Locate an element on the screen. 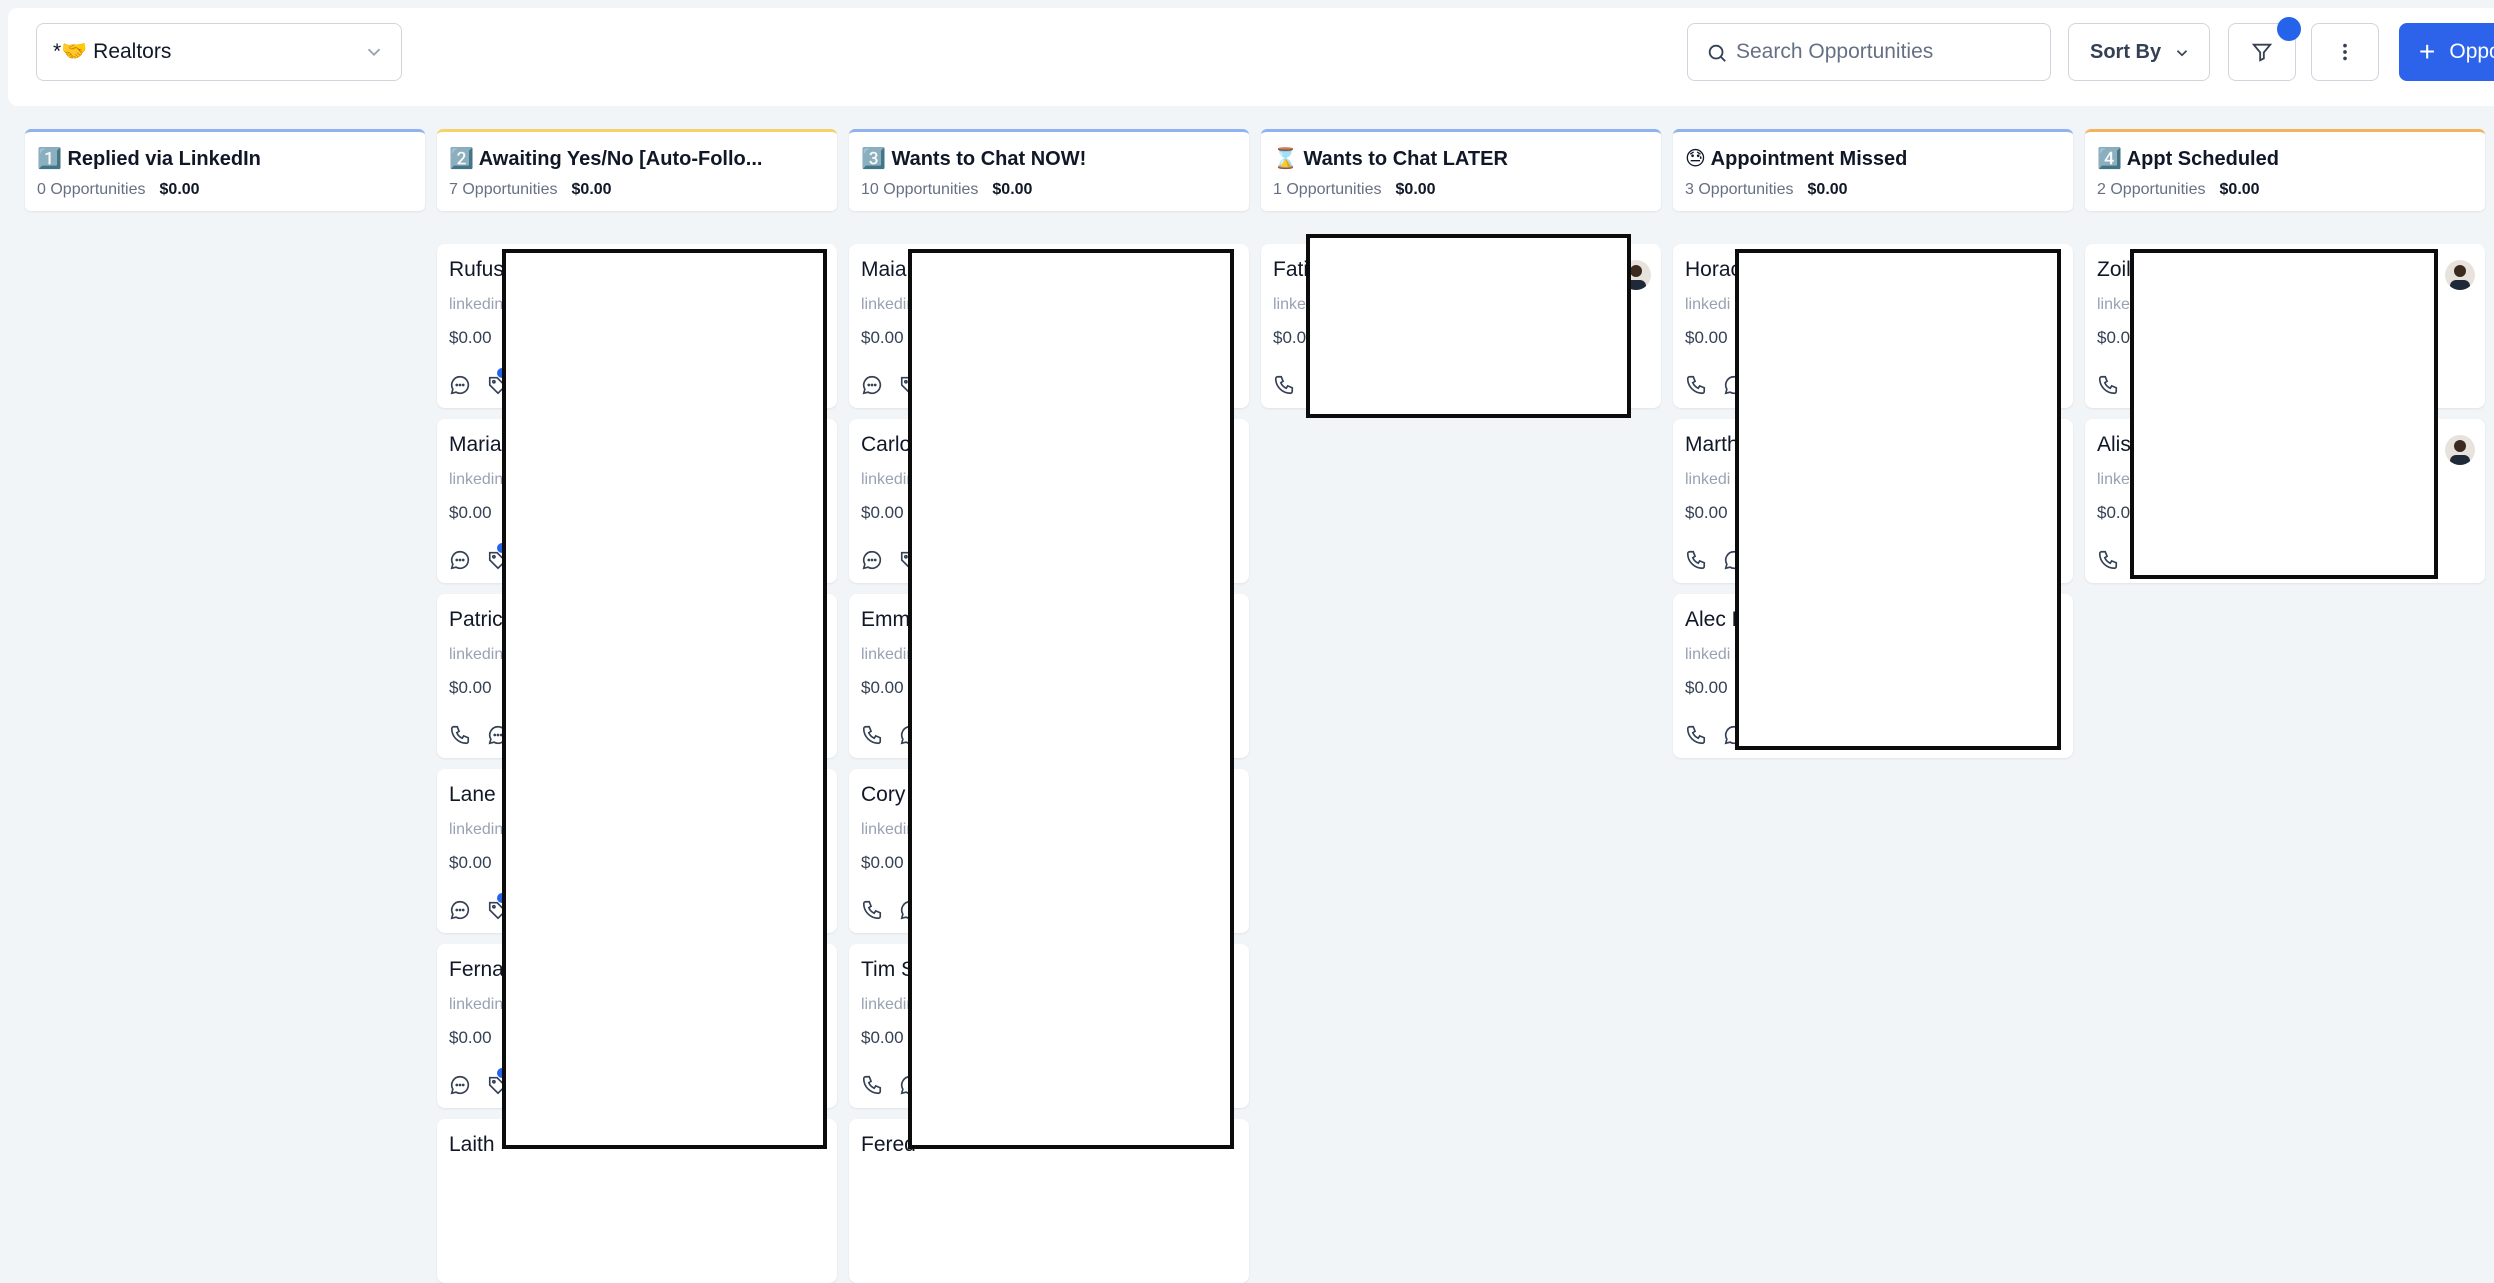 The width and height of the screenshot is (2494, 1283). pipeline-label: *🤝 Realtors is located at coordinates (112, 51).